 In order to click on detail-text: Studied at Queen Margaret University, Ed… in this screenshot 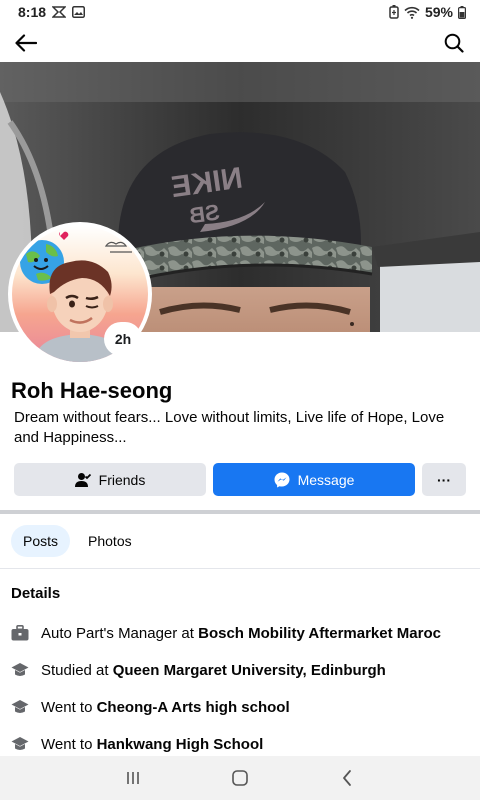, I will do `click(213, 670)`.